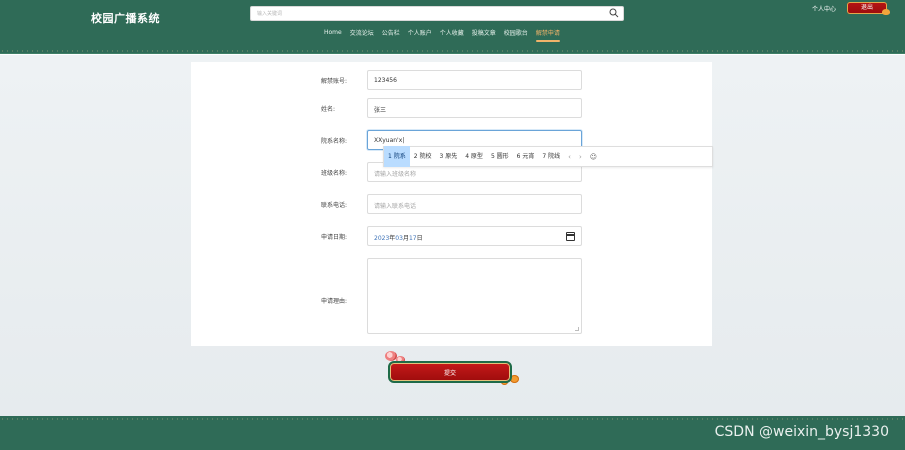  I want to click on nav-unban-request: 解禁申请, so click(547, 35).